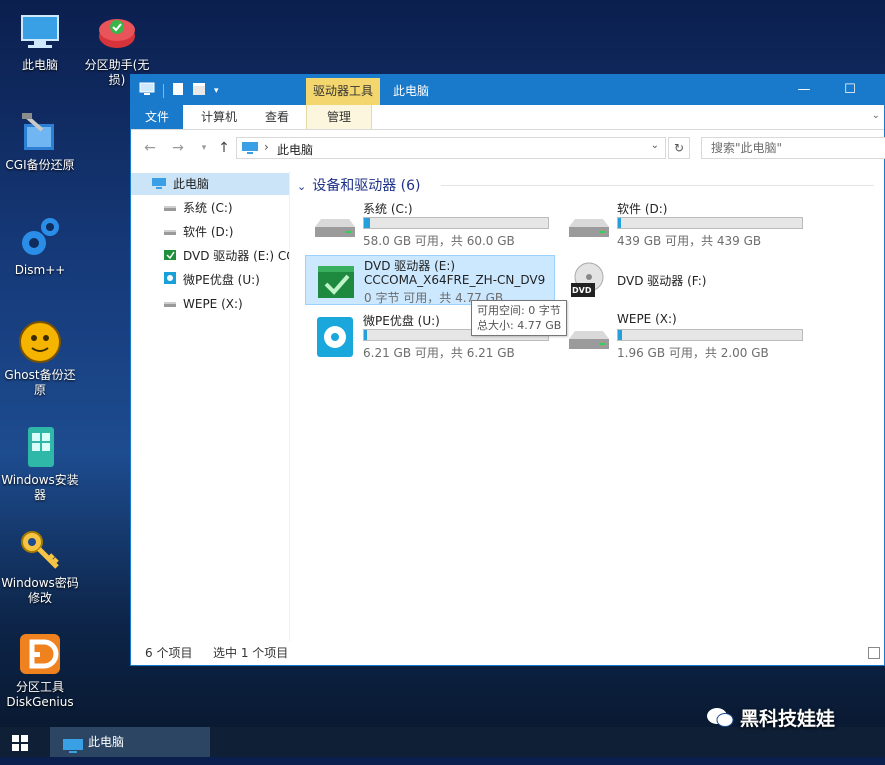 Image resolution: width=885 pixels, height=765 pixels. Describe the element at coordinates (236, 256) in the screenshot. I see `nav-item-label: DVD 驱动器 (E:) CC` at that location.